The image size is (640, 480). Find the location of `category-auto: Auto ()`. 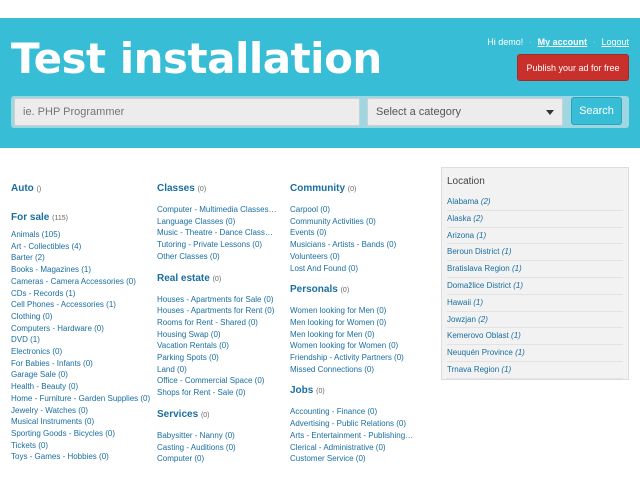

category-auto: Auto () is located at coordinates (81, 188).